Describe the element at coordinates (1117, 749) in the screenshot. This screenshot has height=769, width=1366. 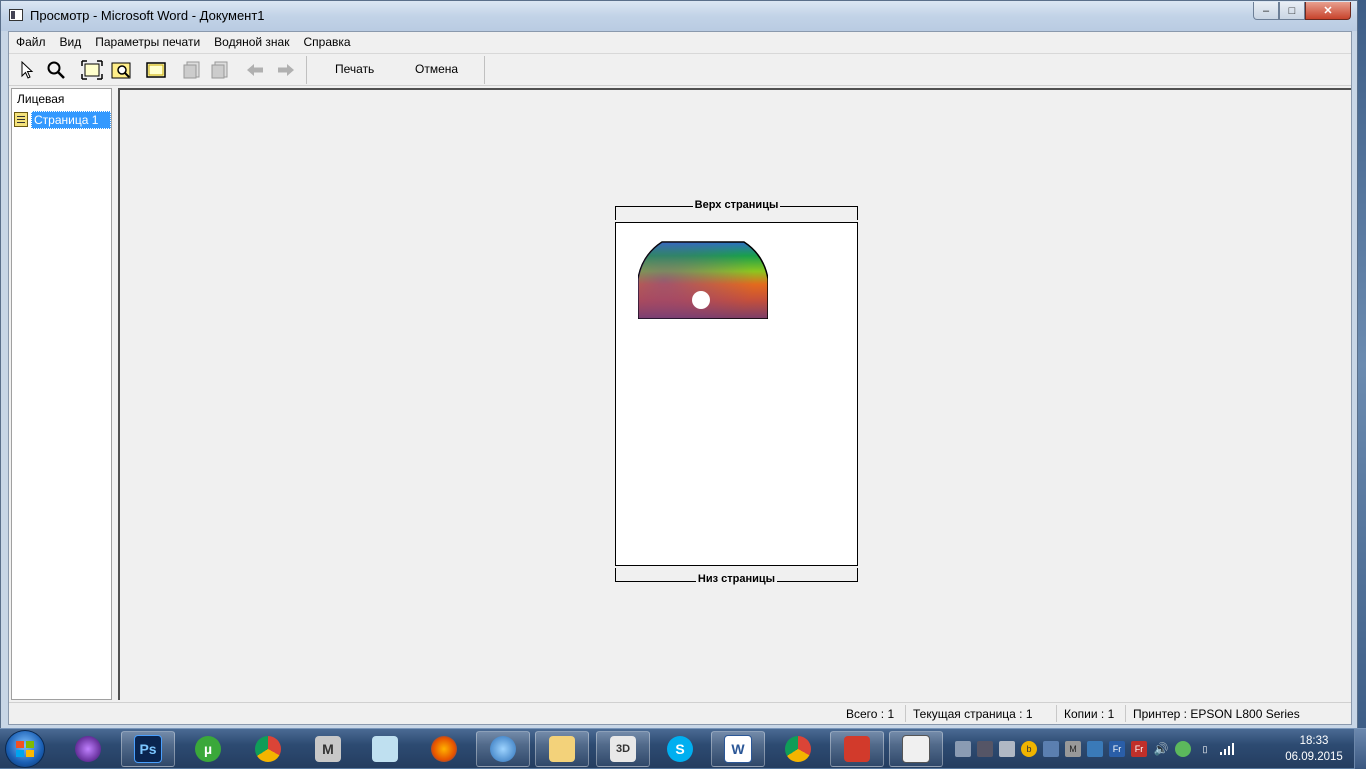
I see `fine-reader-icon: Fr` at that location.